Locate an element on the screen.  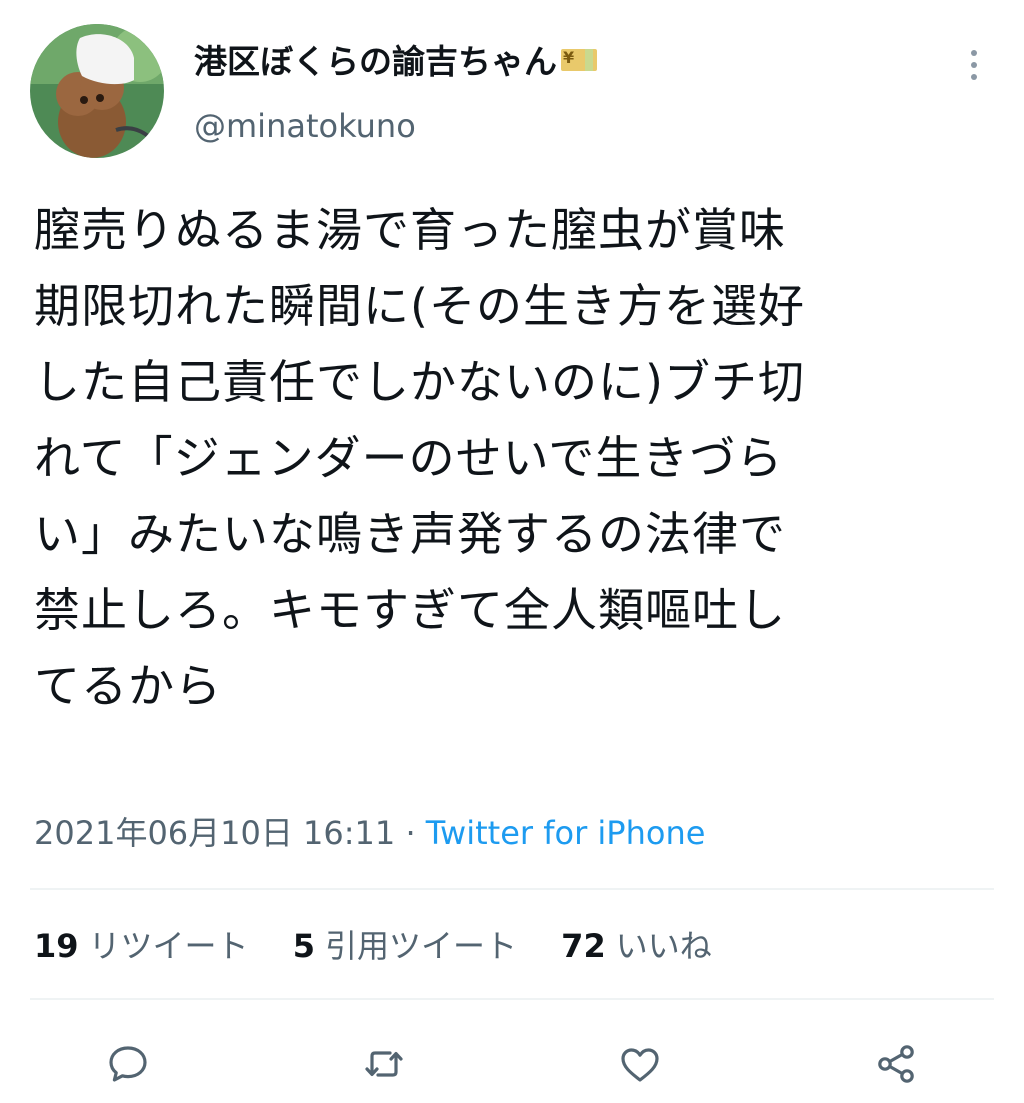
tweet-timestamp: 2021年06月10日 16:11 is located at coordinates (214, 833).